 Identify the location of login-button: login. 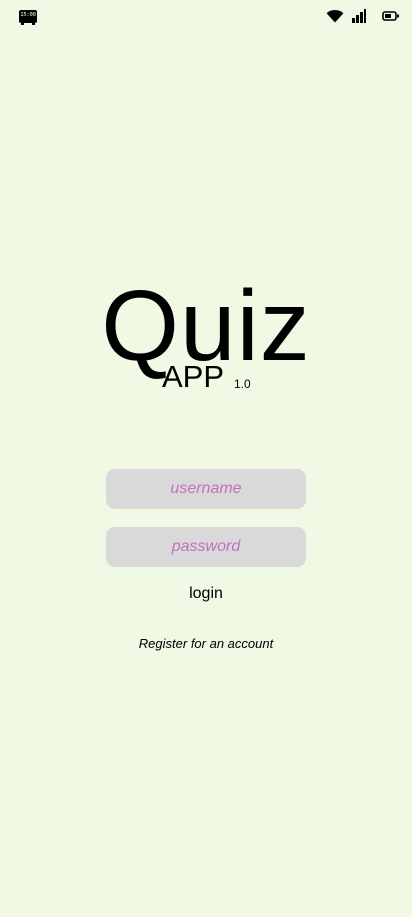
(206, 594).